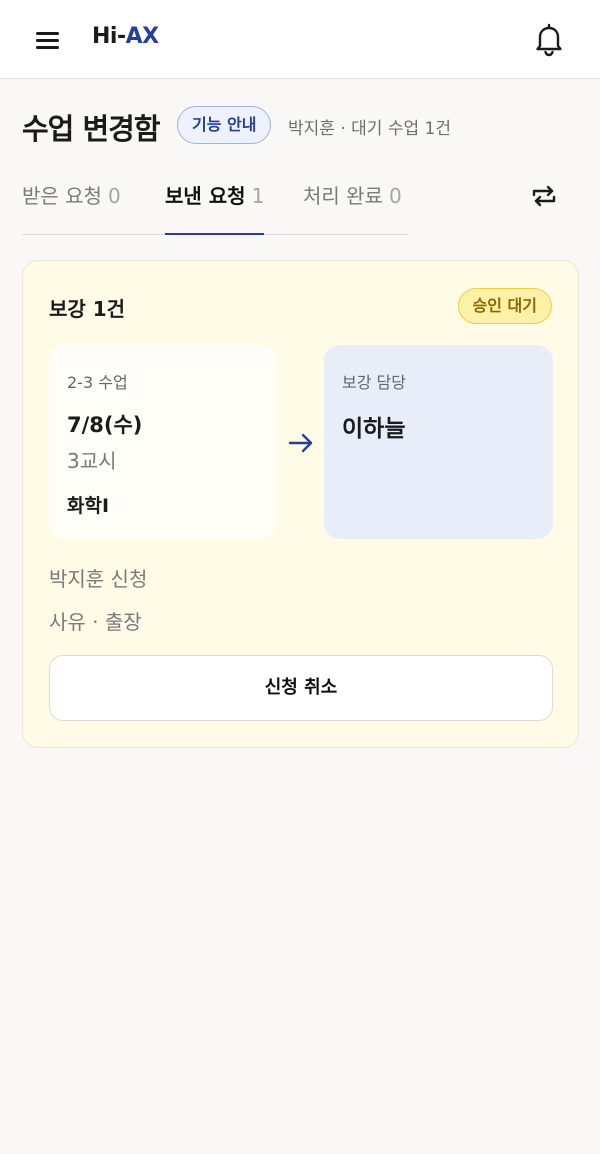 The height and width of the screenshot is (1154, 600). What do you see at coordinates (438, 442) in the screenshot?
I see `substitute-teacher-box: 보강 담당 이하늘` at bounding box center [438, 442].